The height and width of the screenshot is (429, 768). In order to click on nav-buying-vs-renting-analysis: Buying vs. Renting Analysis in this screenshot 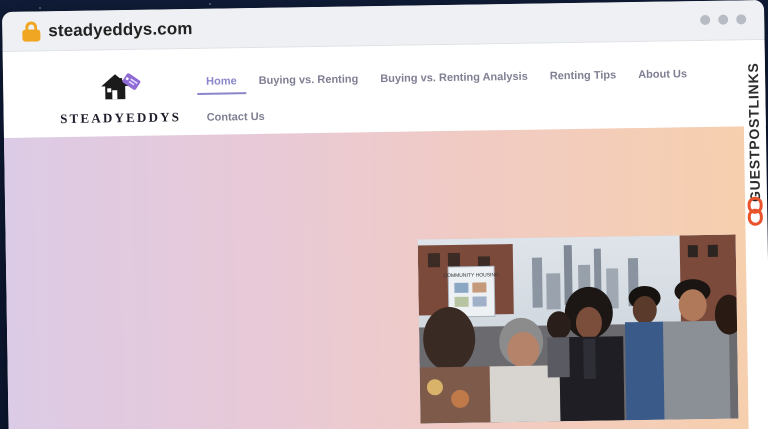, I will do `click(454, 78)`.